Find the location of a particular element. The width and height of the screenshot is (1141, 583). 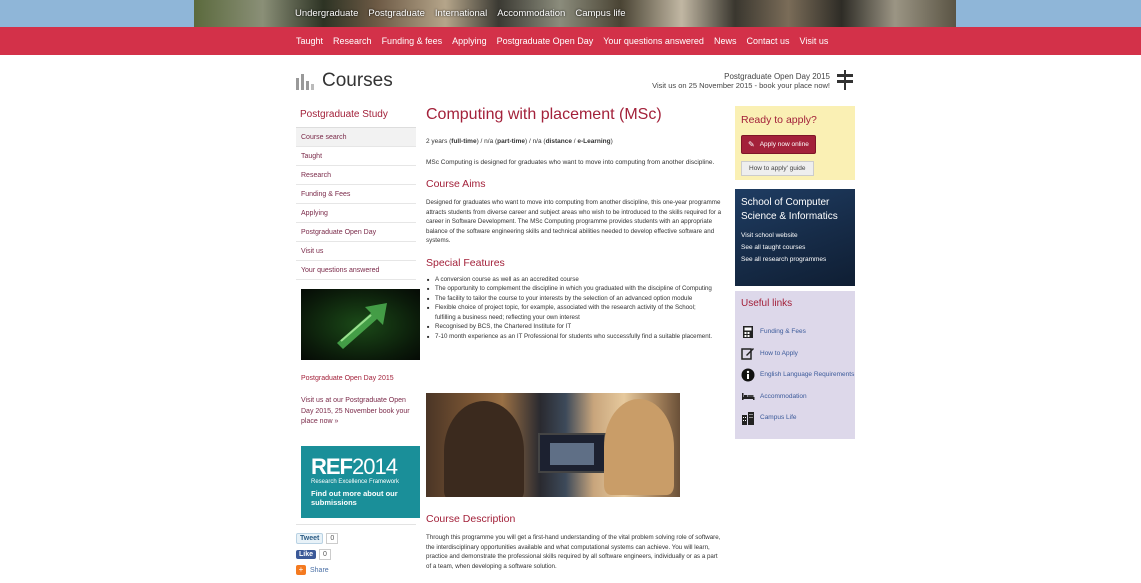

top-nav-undergraduate: Undergraduate is located at coordinates (326, 13).